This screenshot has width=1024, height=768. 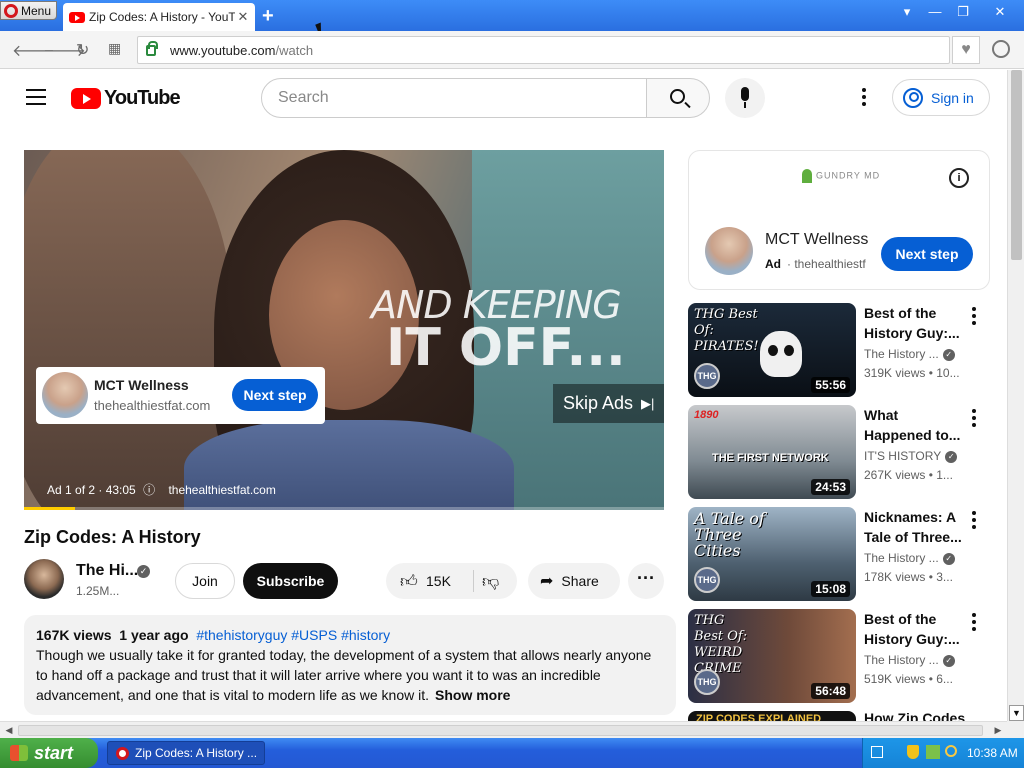 What do you see at coordinates (490, 581) in the screenshot?
I see `thumbs-down-icon: 👎︎` at bounding box center [490, 581].